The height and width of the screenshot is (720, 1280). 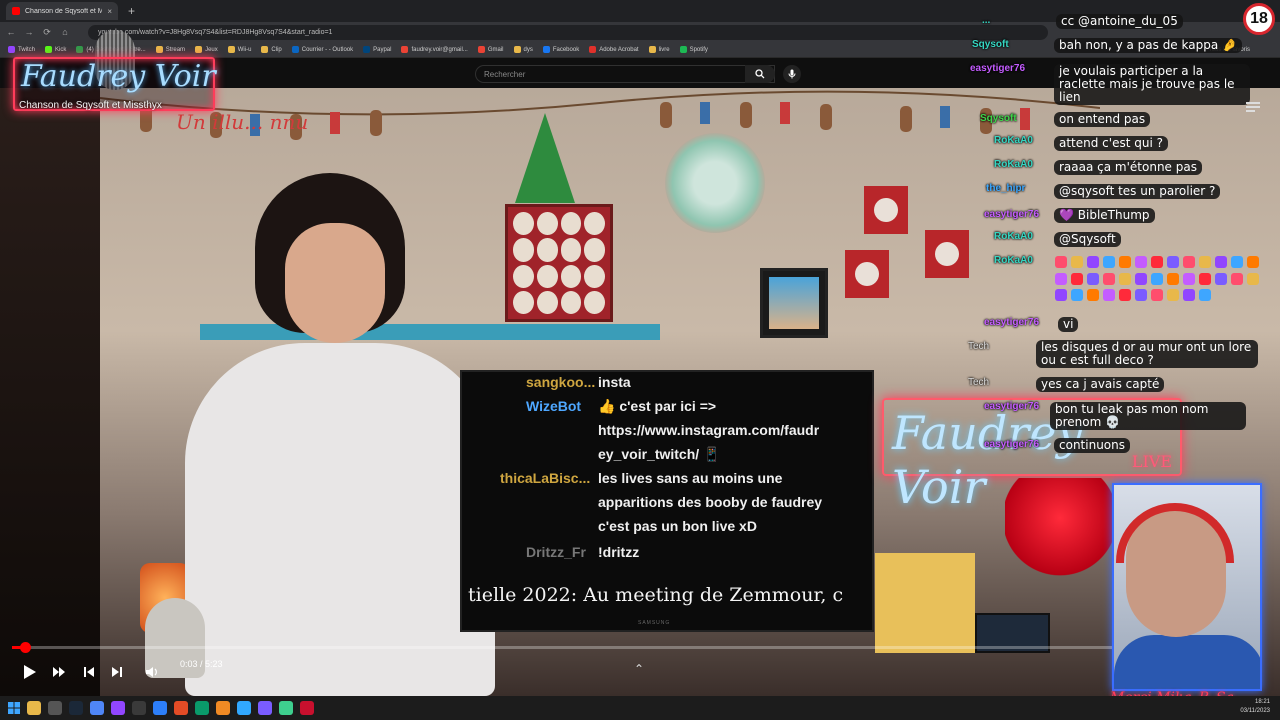 I want to click on bookmark-item: Stream, so click(x=170, y=49).